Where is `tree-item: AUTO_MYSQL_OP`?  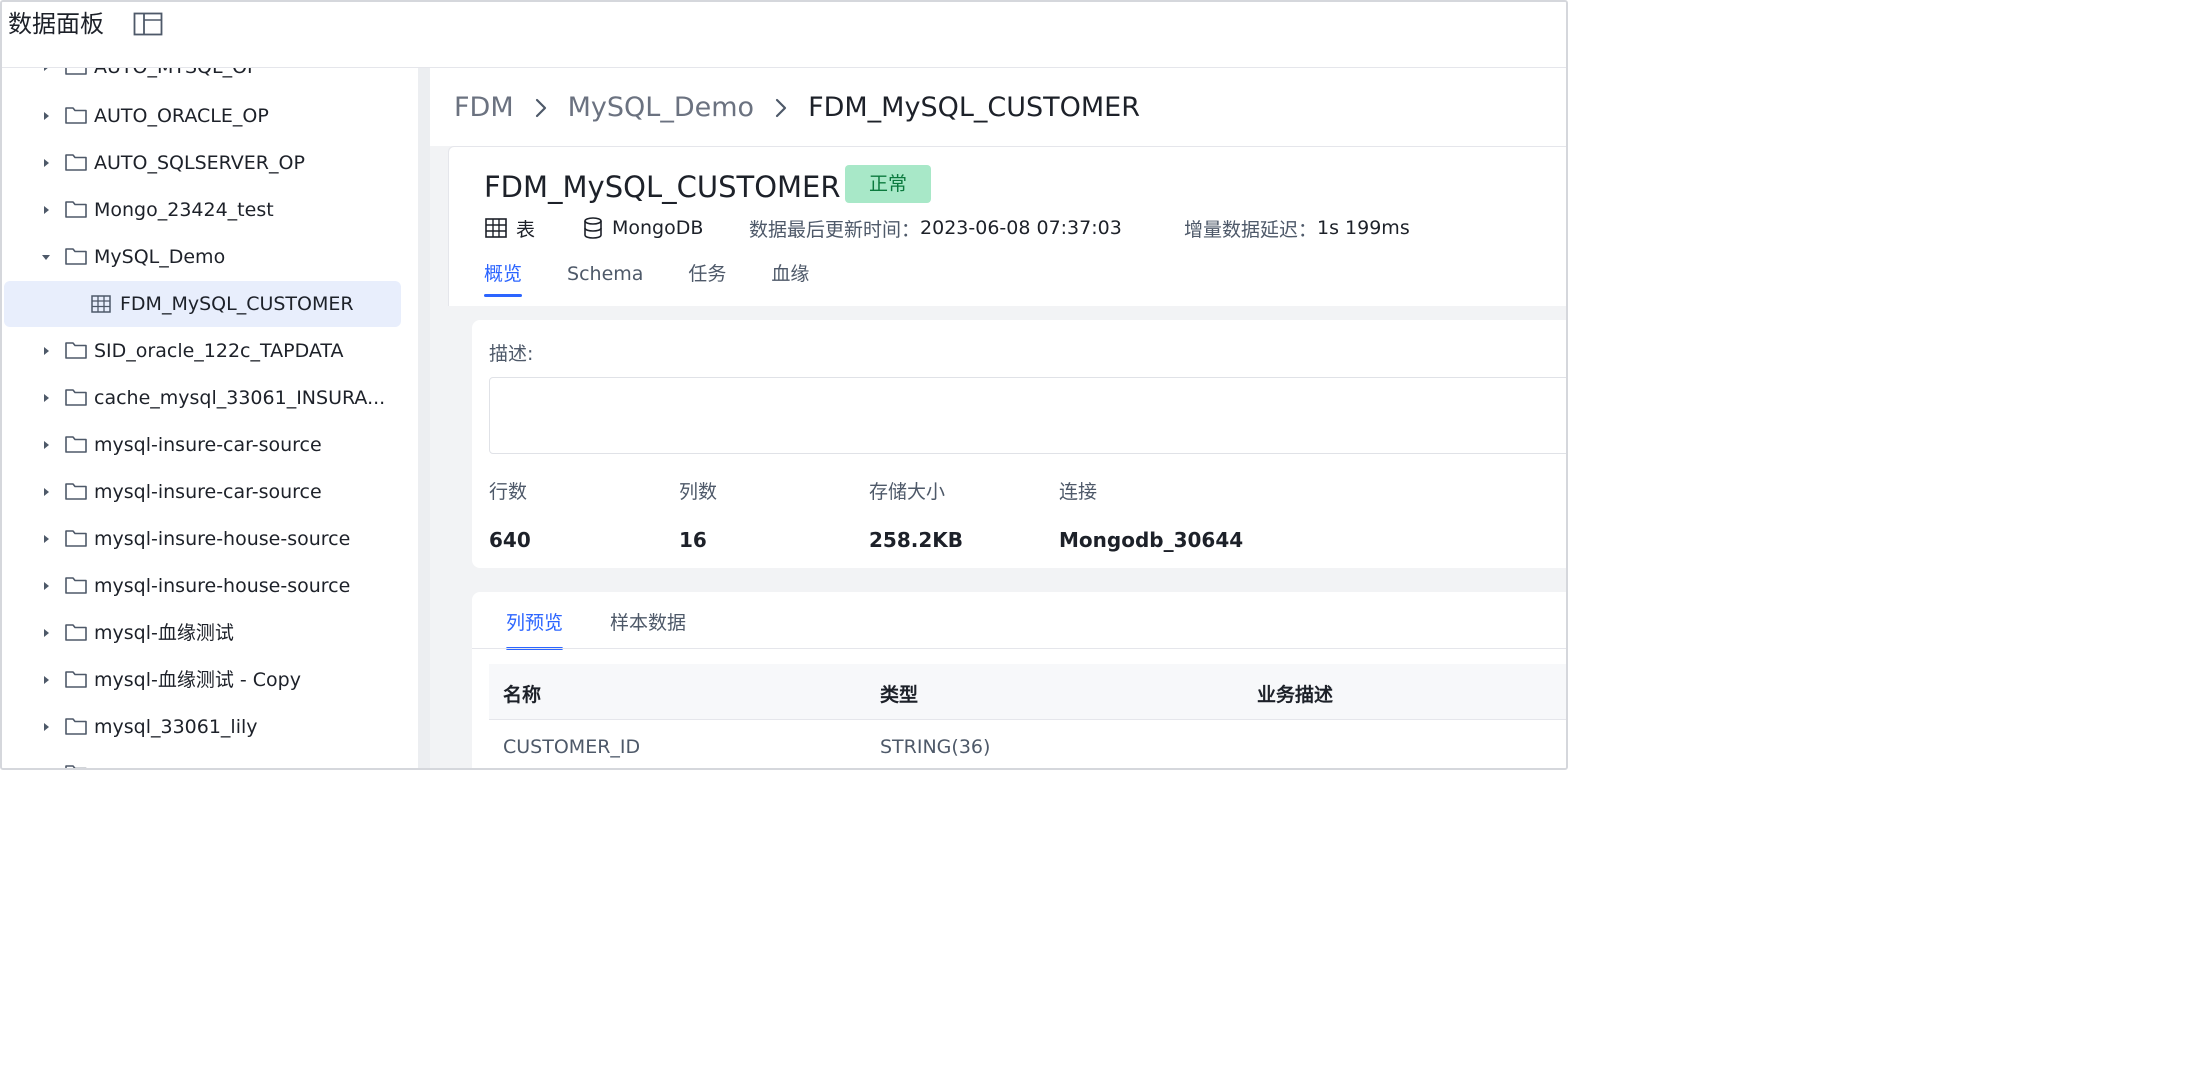 tree-item: AUTO_MYSQL_OP is located at coordinates (202, 79).